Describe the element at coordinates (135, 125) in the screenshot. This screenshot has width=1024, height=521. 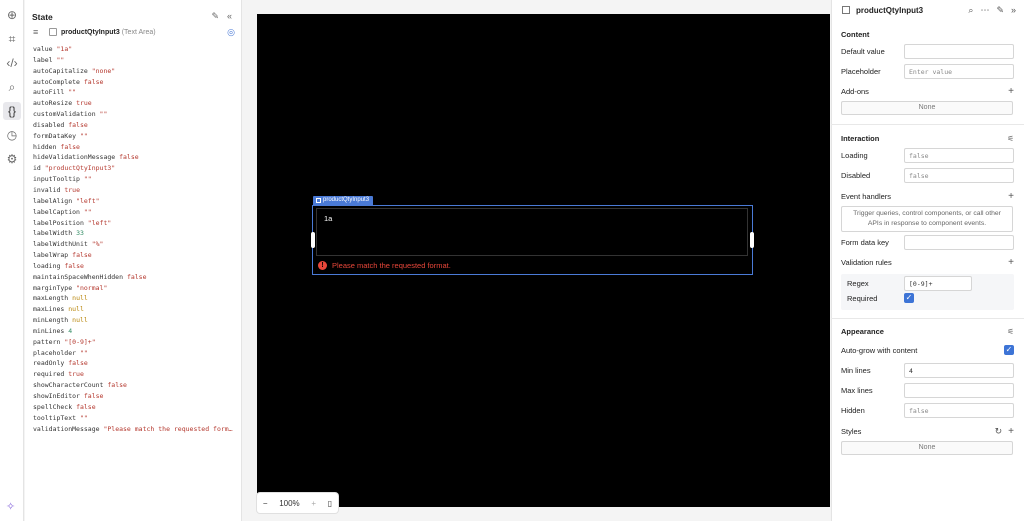
I see `state-property-row: disabled false` at that location.